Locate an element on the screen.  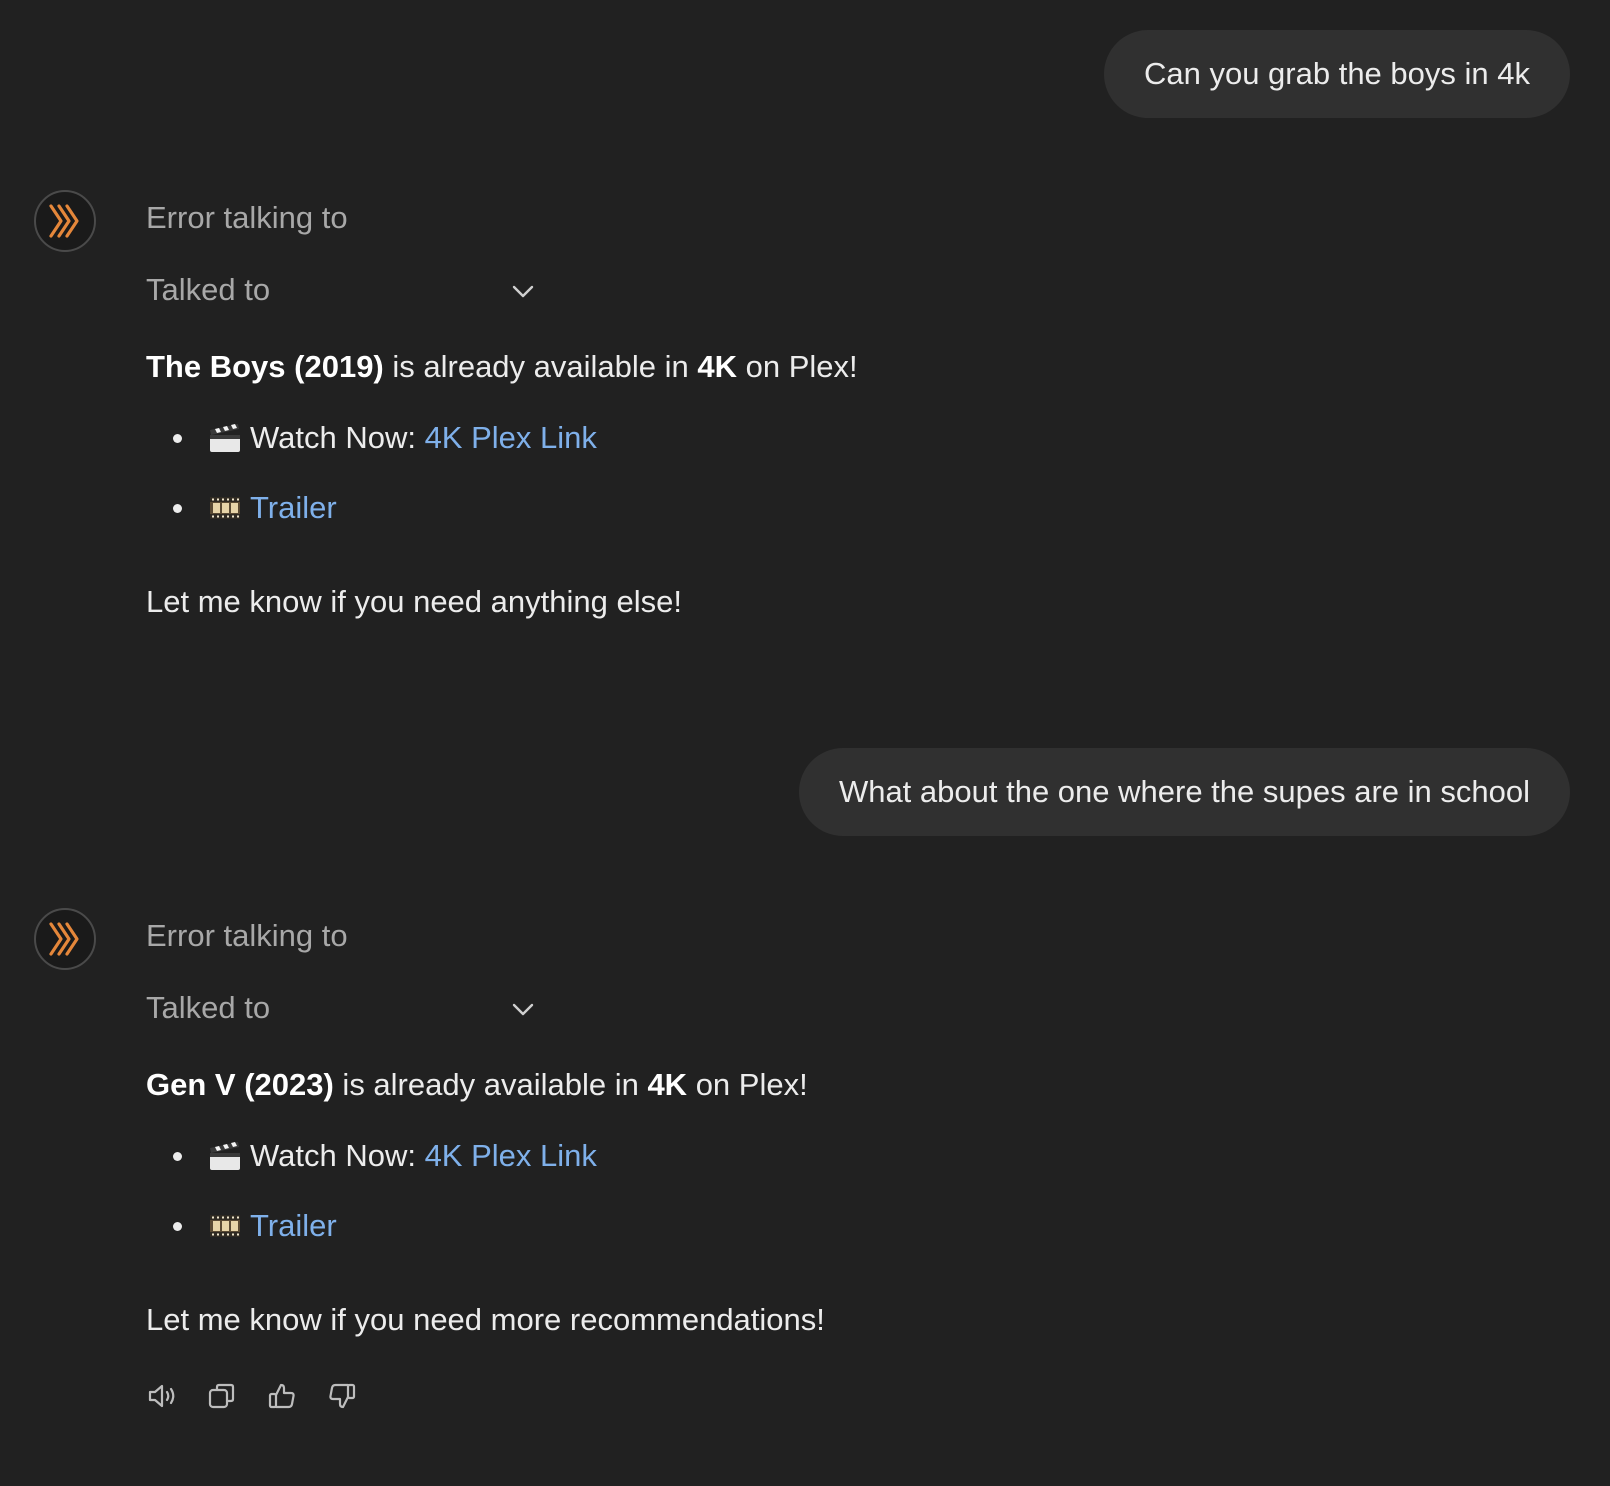
thumbs-up-icon is located at coordinates (281, 1396).